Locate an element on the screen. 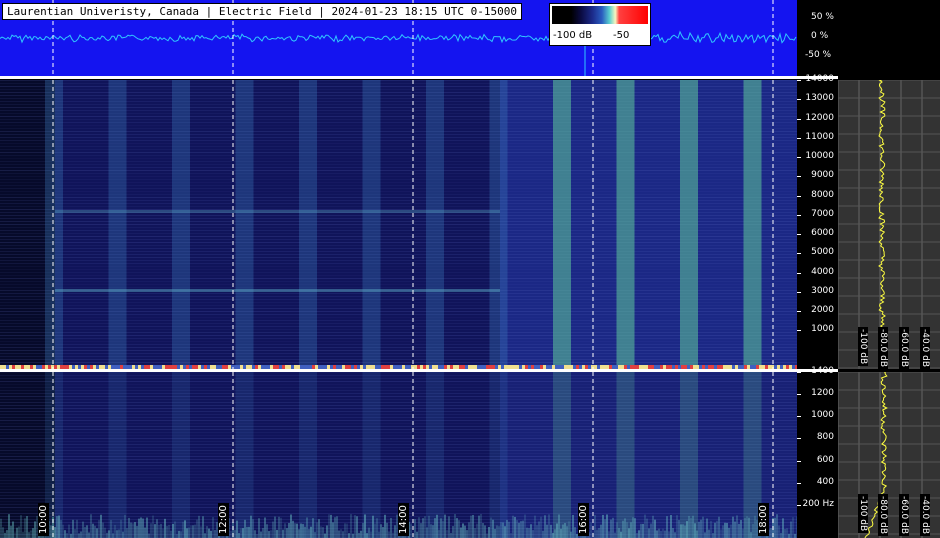  frequency-tick-label: 800 is located at coordinates (825, 437).